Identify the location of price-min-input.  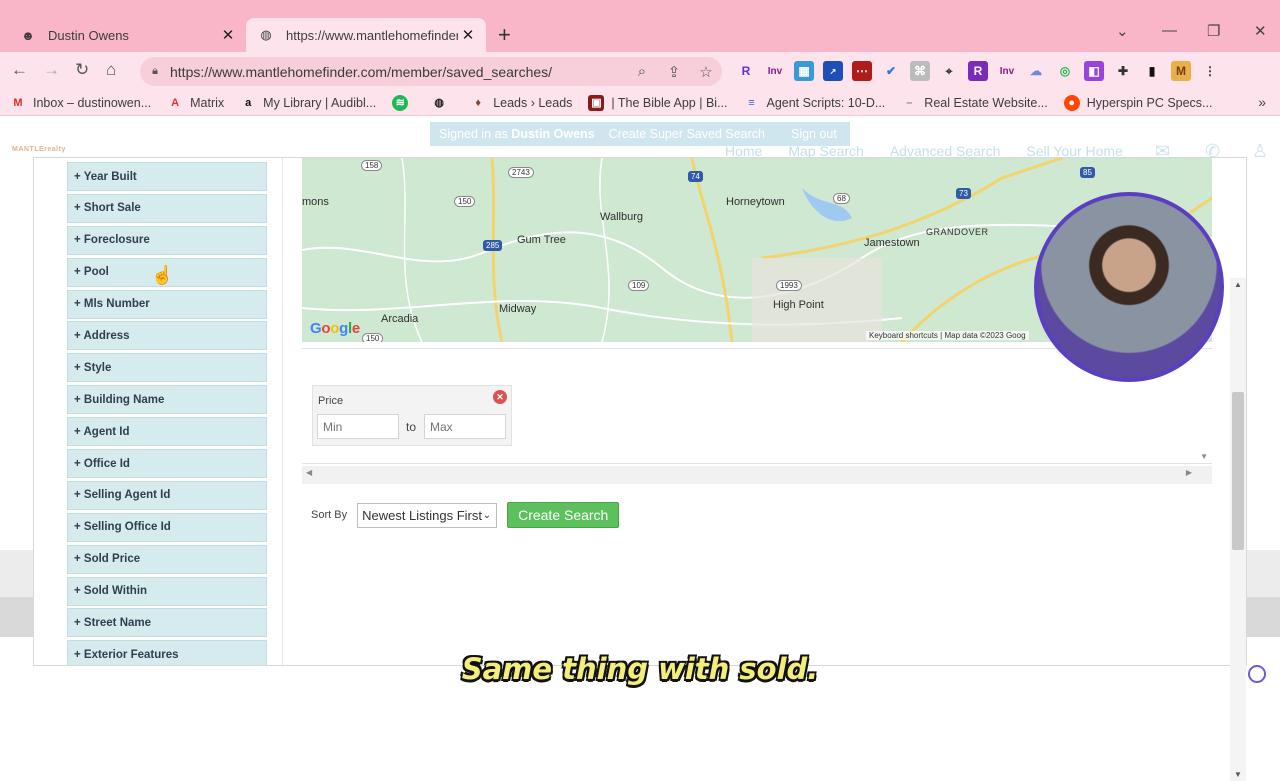
(358, 426).